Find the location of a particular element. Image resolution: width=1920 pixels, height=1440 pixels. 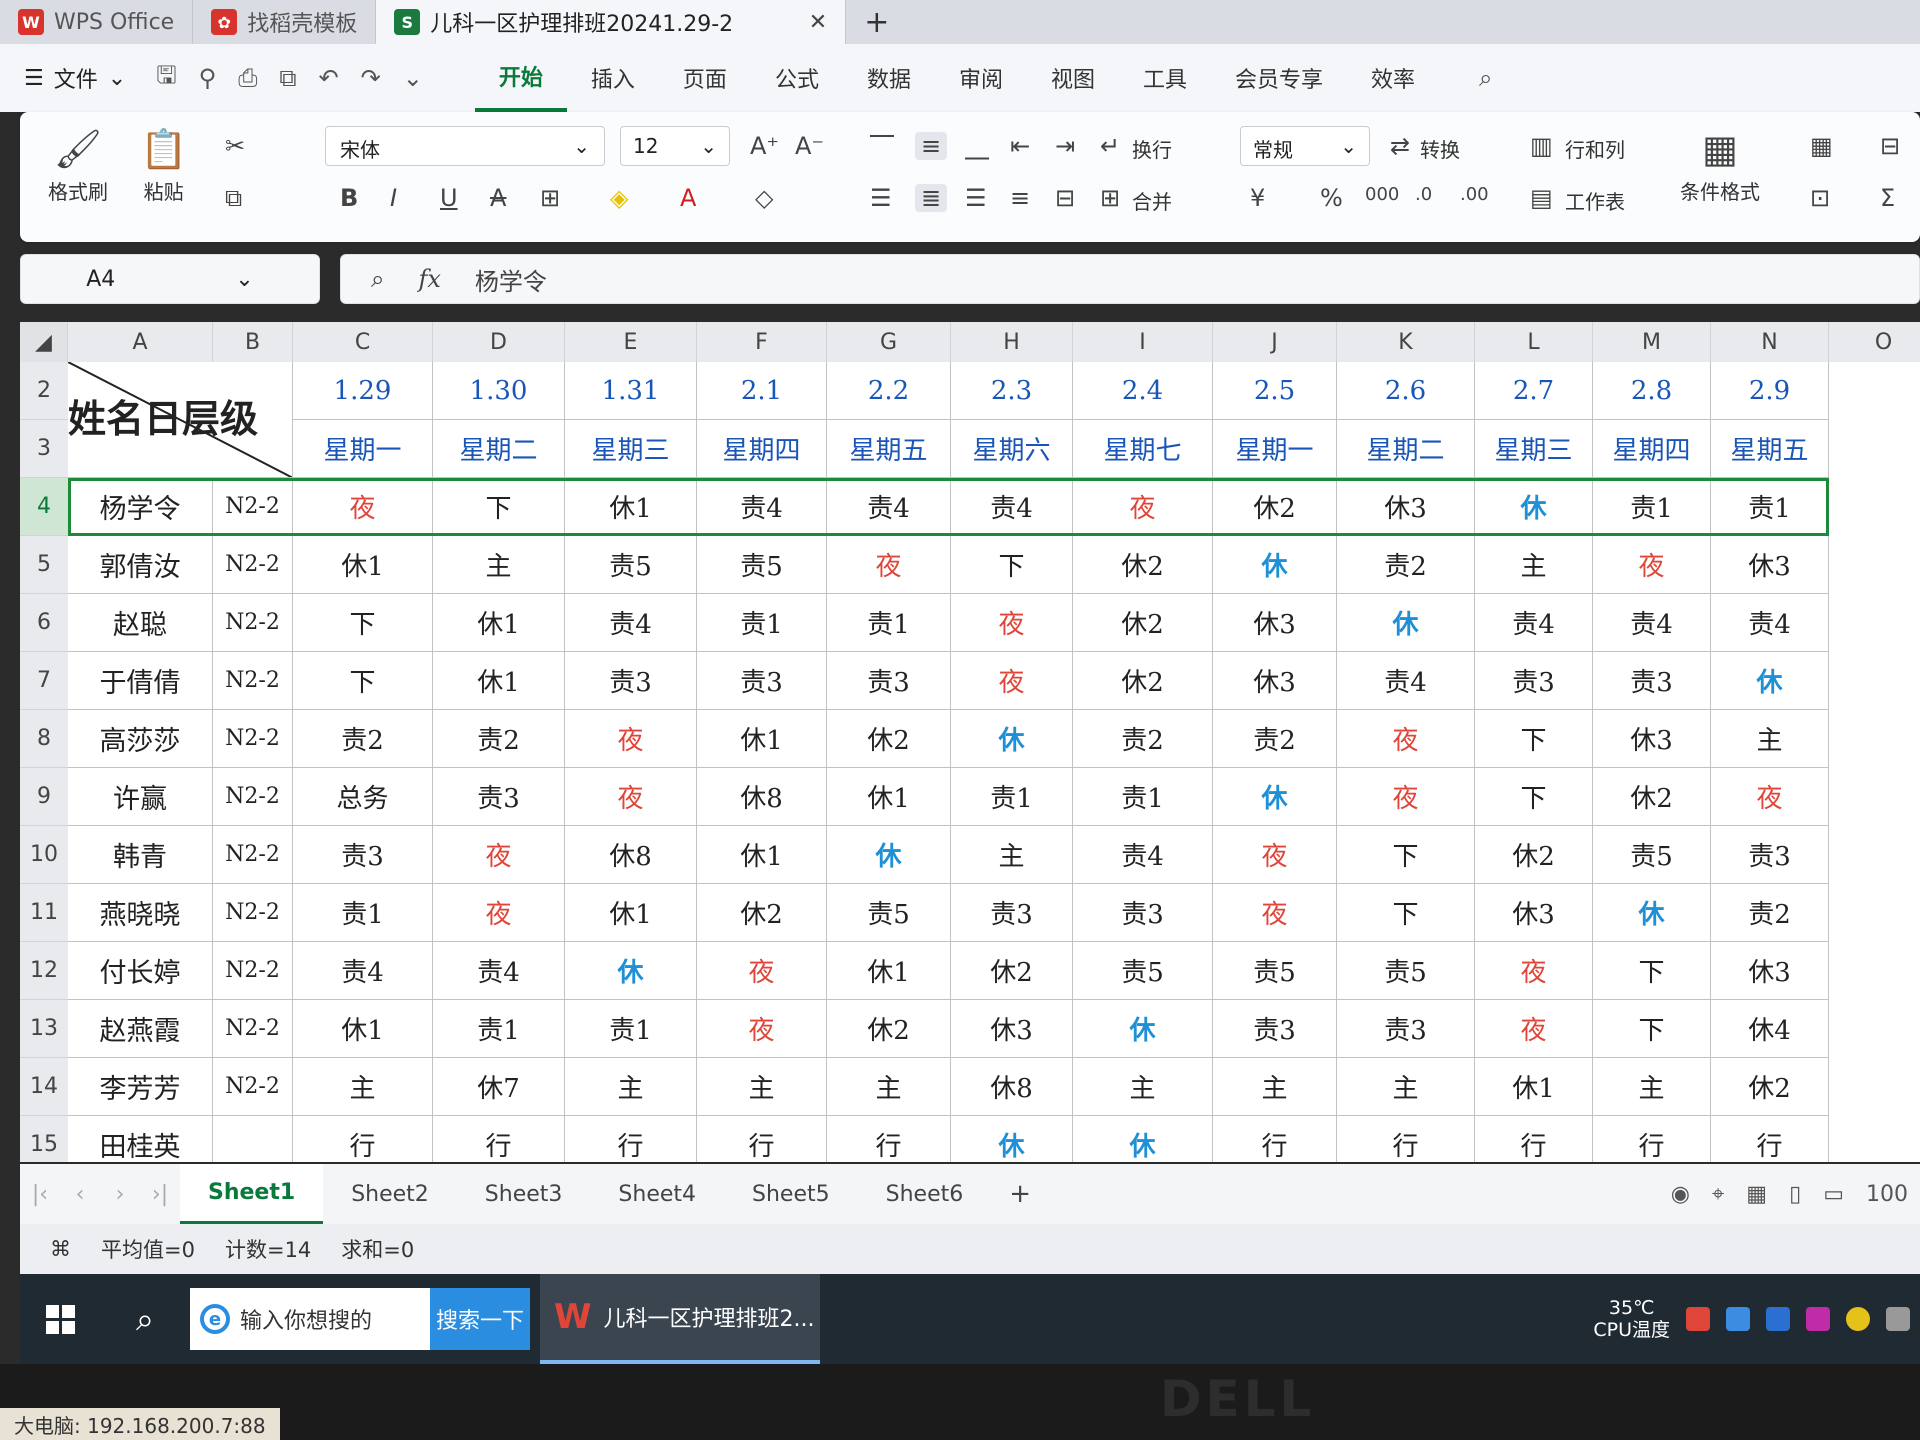

column-header-a: A is located at coordinates (140, 342).